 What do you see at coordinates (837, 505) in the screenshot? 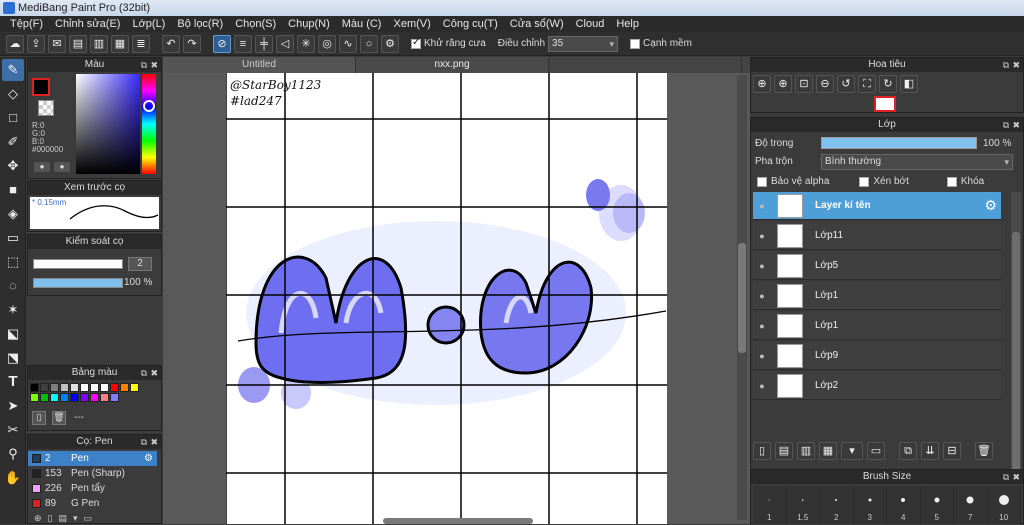
I see `brush-size-cell: 2` at bounding box center [837, 505].